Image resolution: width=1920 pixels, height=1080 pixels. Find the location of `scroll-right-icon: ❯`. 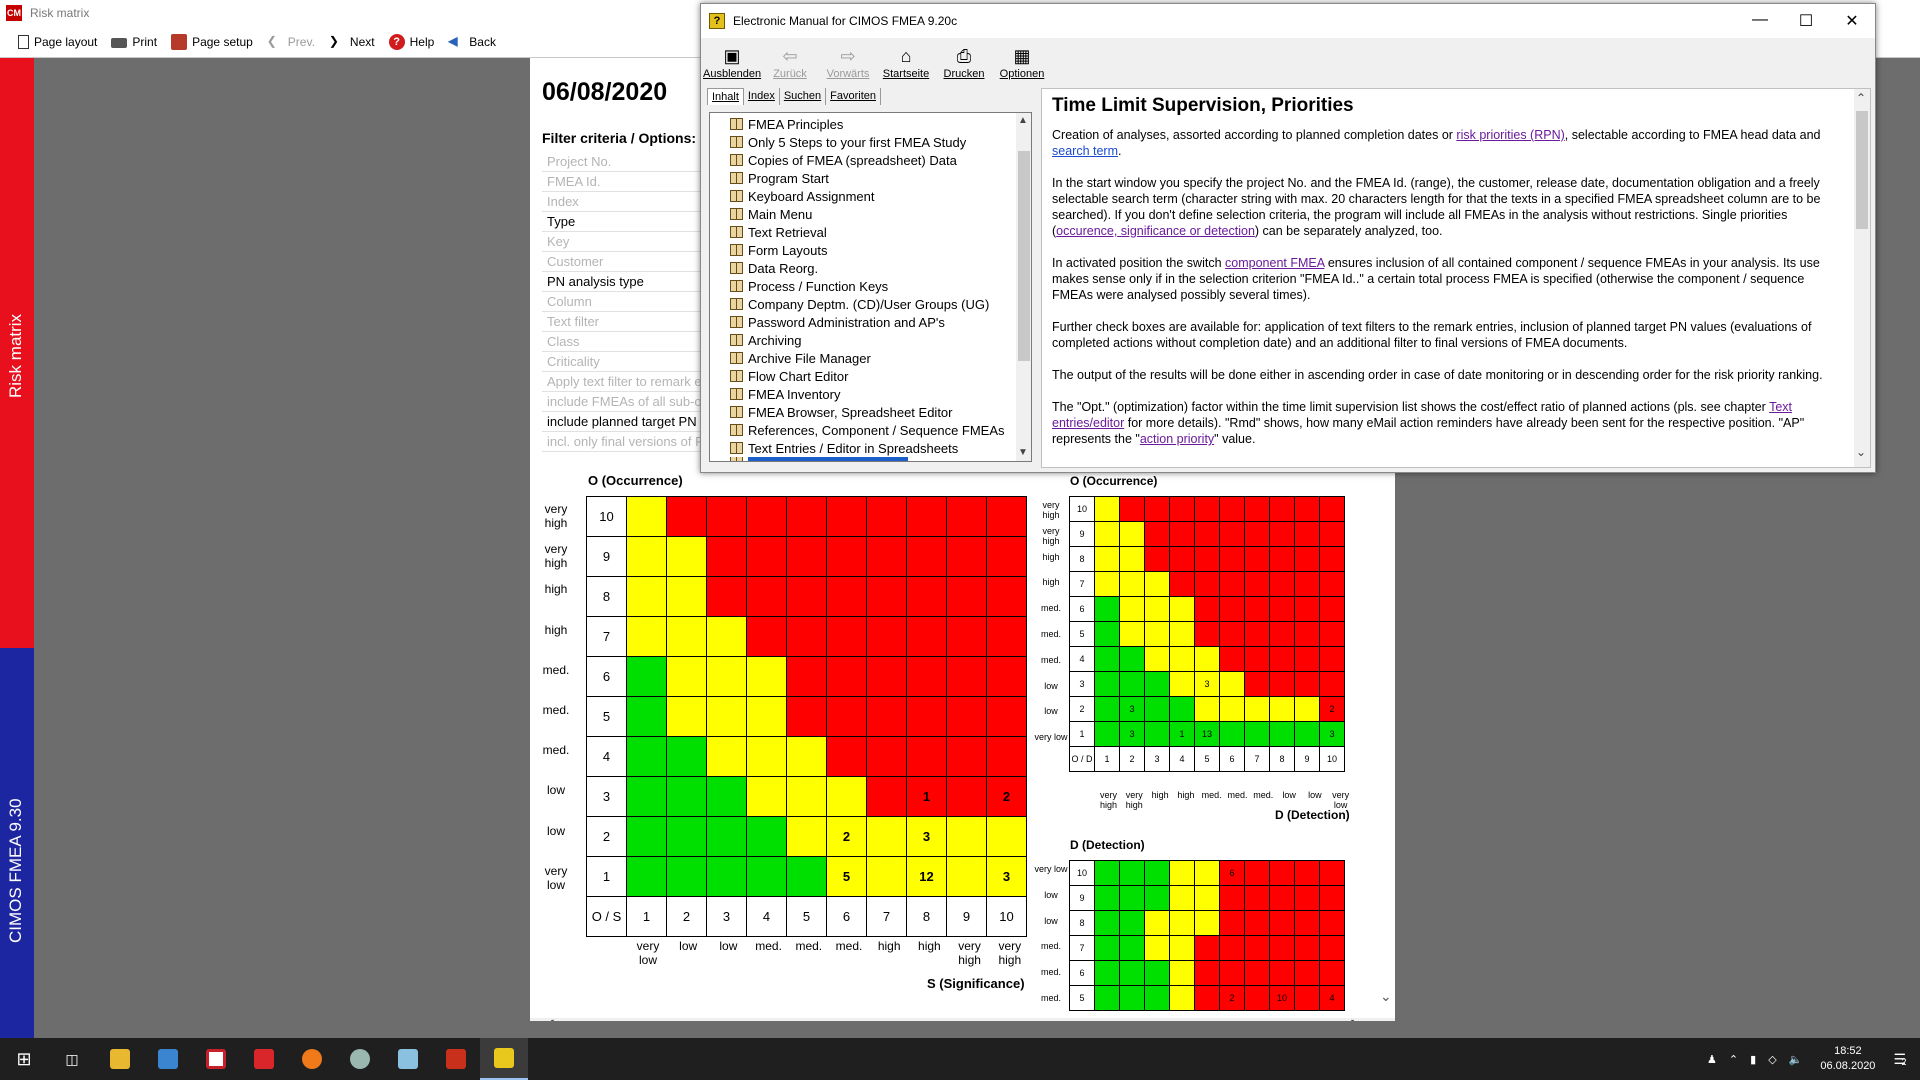

scroll-right-icon: ❯ is located at coordinates (1354, 1019).